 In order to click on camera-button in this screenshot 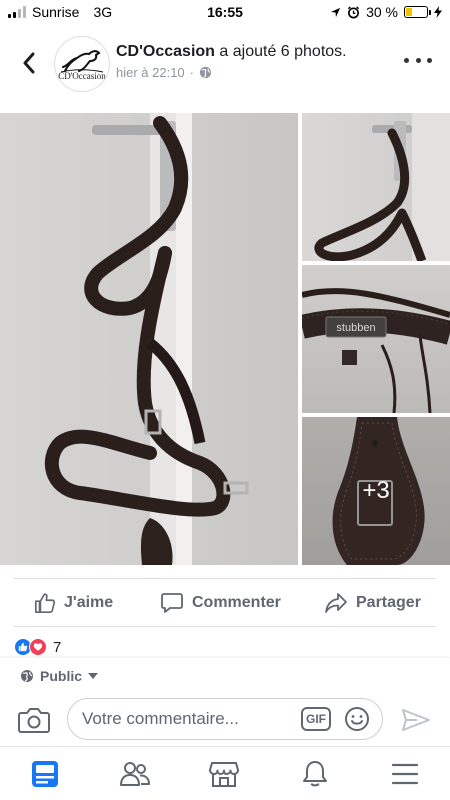, I will do `click(34, 720)`.